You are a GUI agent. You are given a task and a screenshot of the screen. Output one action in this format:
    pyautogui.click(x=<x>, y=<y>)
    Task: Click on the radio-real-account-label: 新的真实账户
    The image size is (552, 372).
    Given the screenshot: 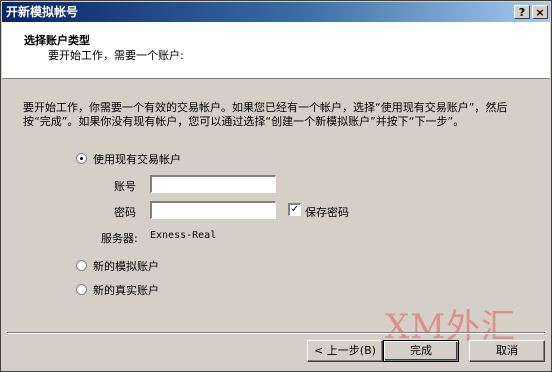 What is the action you would take?
    pyautogui.click(x=126, y=290)
    